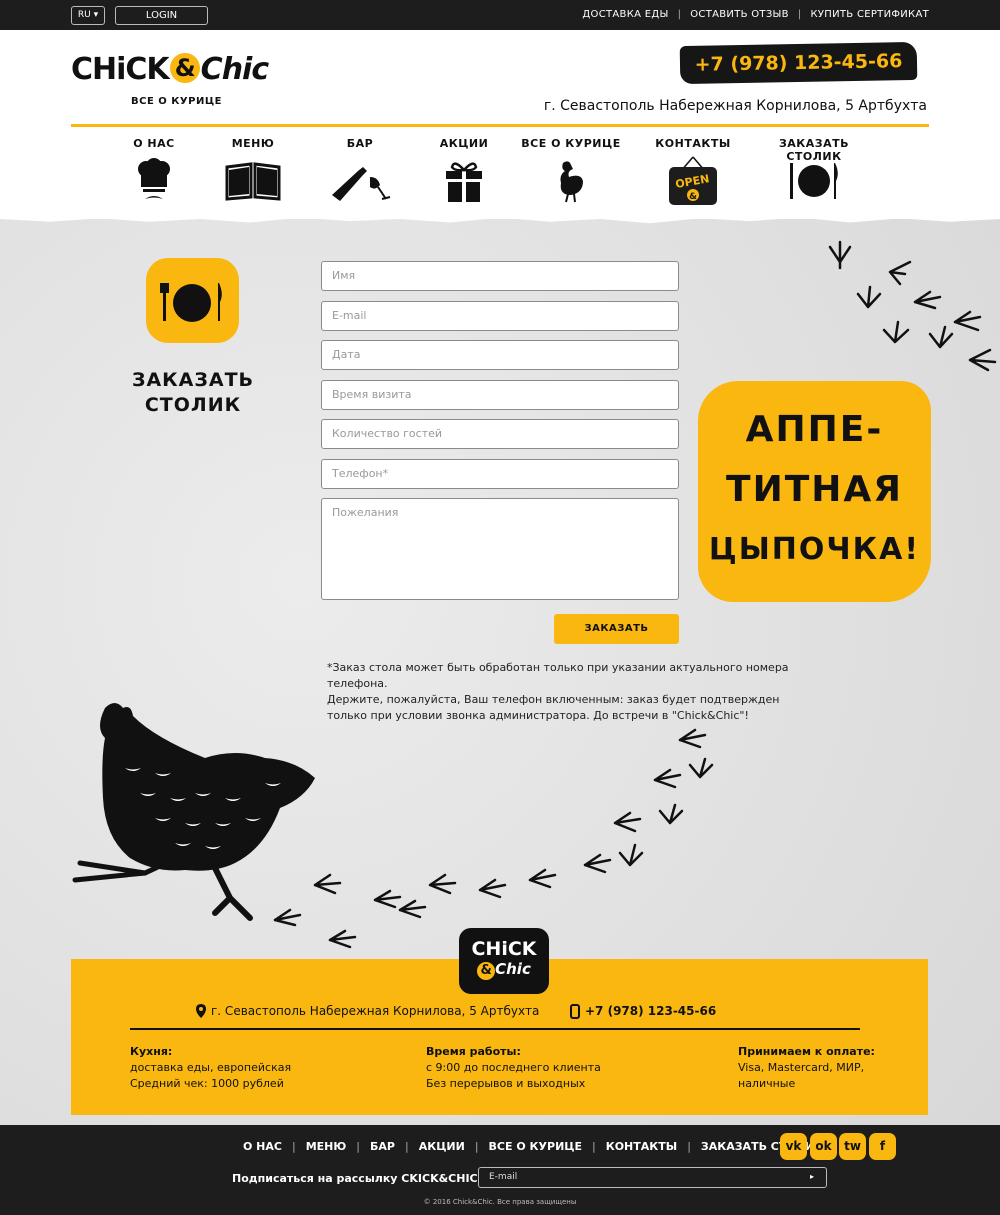 This screenshot has width=1000, height=1215. Describe the element at coordinates (357, 1178) in the screenshot. I see `subscribe-label: Подписаться на рассылку CKICK&CHIC:` at that location.